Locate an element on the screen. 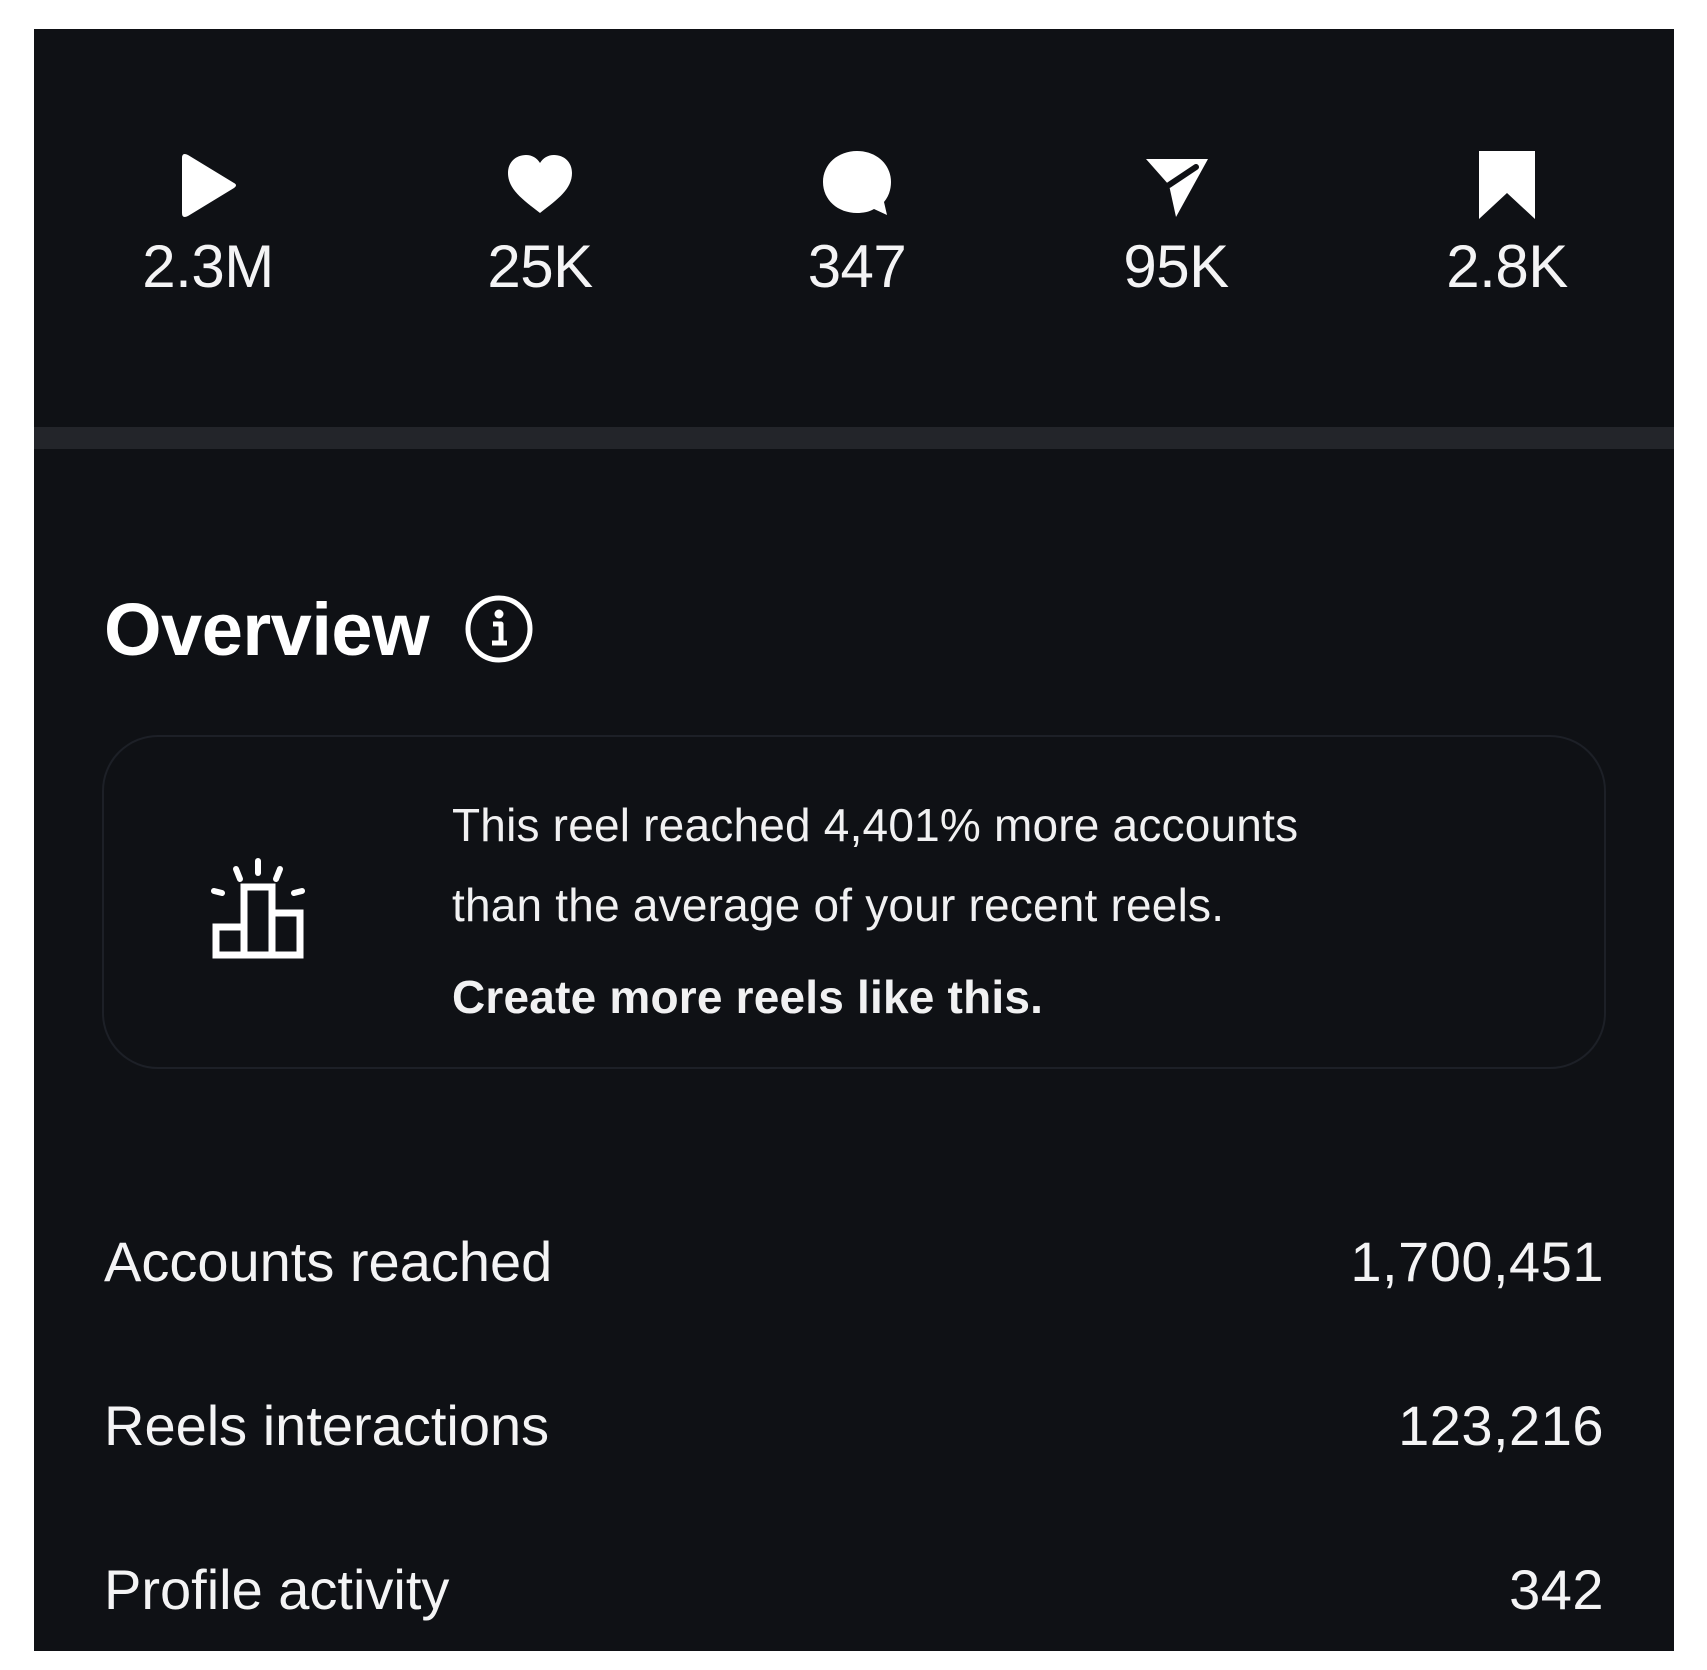 The image size is (1707, 1670). plays-count: 2.3M is located at coordinates (208, 266).